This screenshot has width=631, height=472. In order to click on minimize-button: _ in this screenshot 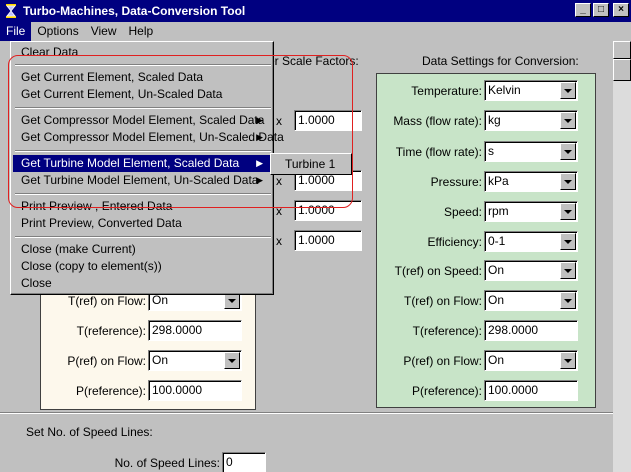, I will do `click(583, 10)`.